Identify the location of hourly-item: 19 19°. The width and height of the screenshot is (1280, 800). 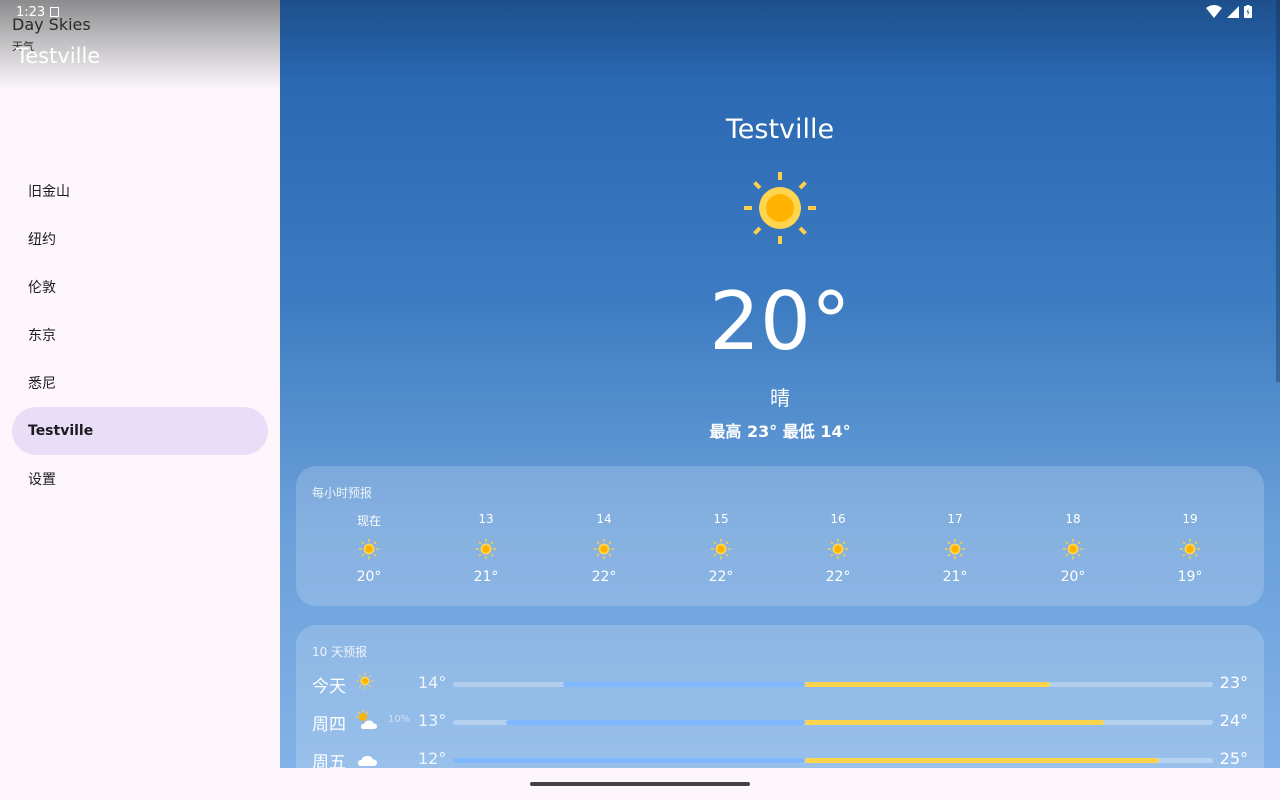
(1190, 548).